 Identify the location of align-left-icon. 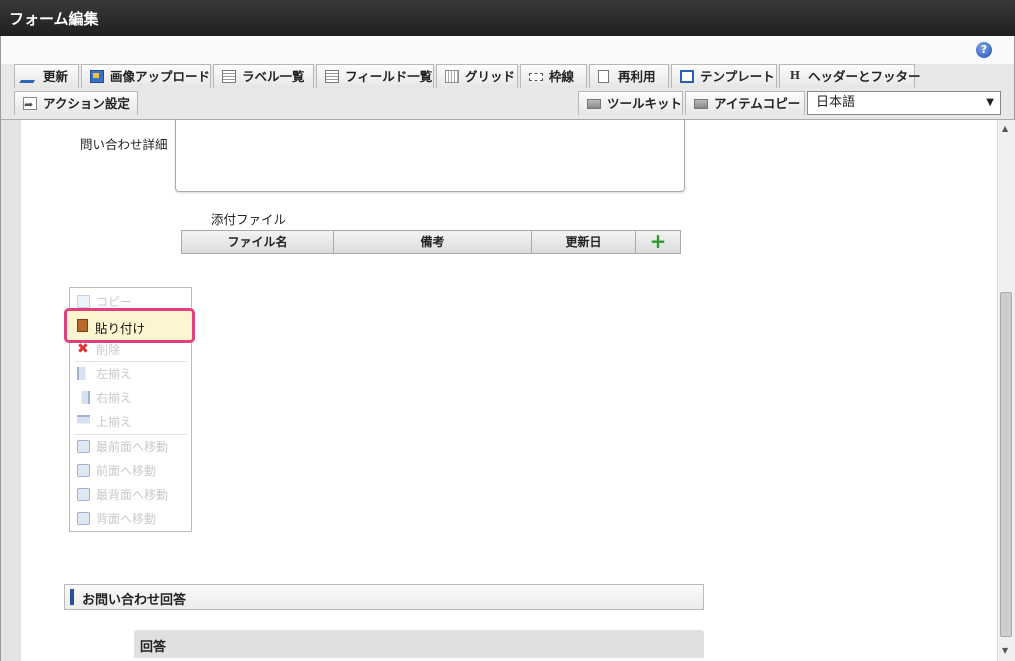
(83, 373).